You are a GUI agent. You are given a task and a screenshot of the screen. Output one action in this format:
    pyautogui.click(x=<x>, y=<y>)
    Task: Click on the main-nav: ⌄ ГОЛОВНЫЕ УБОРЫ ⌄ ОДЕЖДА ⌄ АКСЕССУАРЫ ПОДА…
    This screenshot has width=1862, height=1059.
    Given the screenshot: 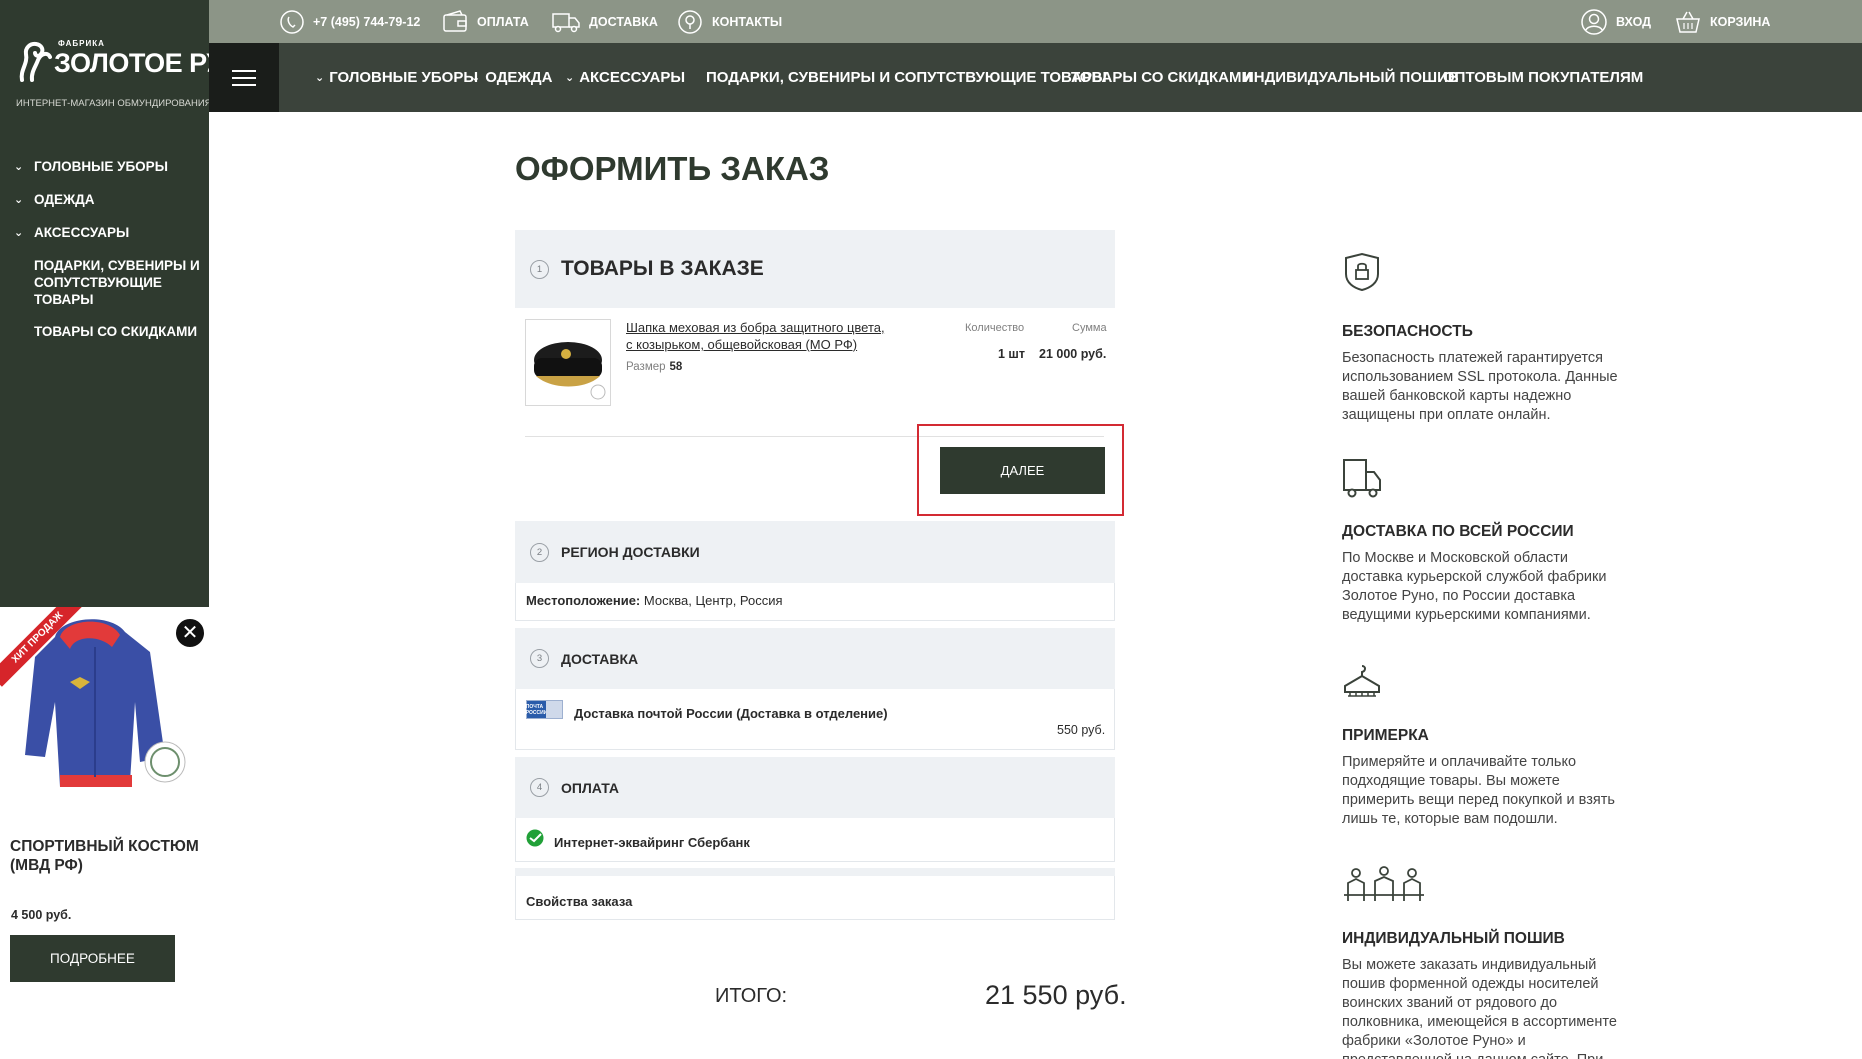 What is the action you would take?
    pyautogui.click(x=1035, y=77)
    